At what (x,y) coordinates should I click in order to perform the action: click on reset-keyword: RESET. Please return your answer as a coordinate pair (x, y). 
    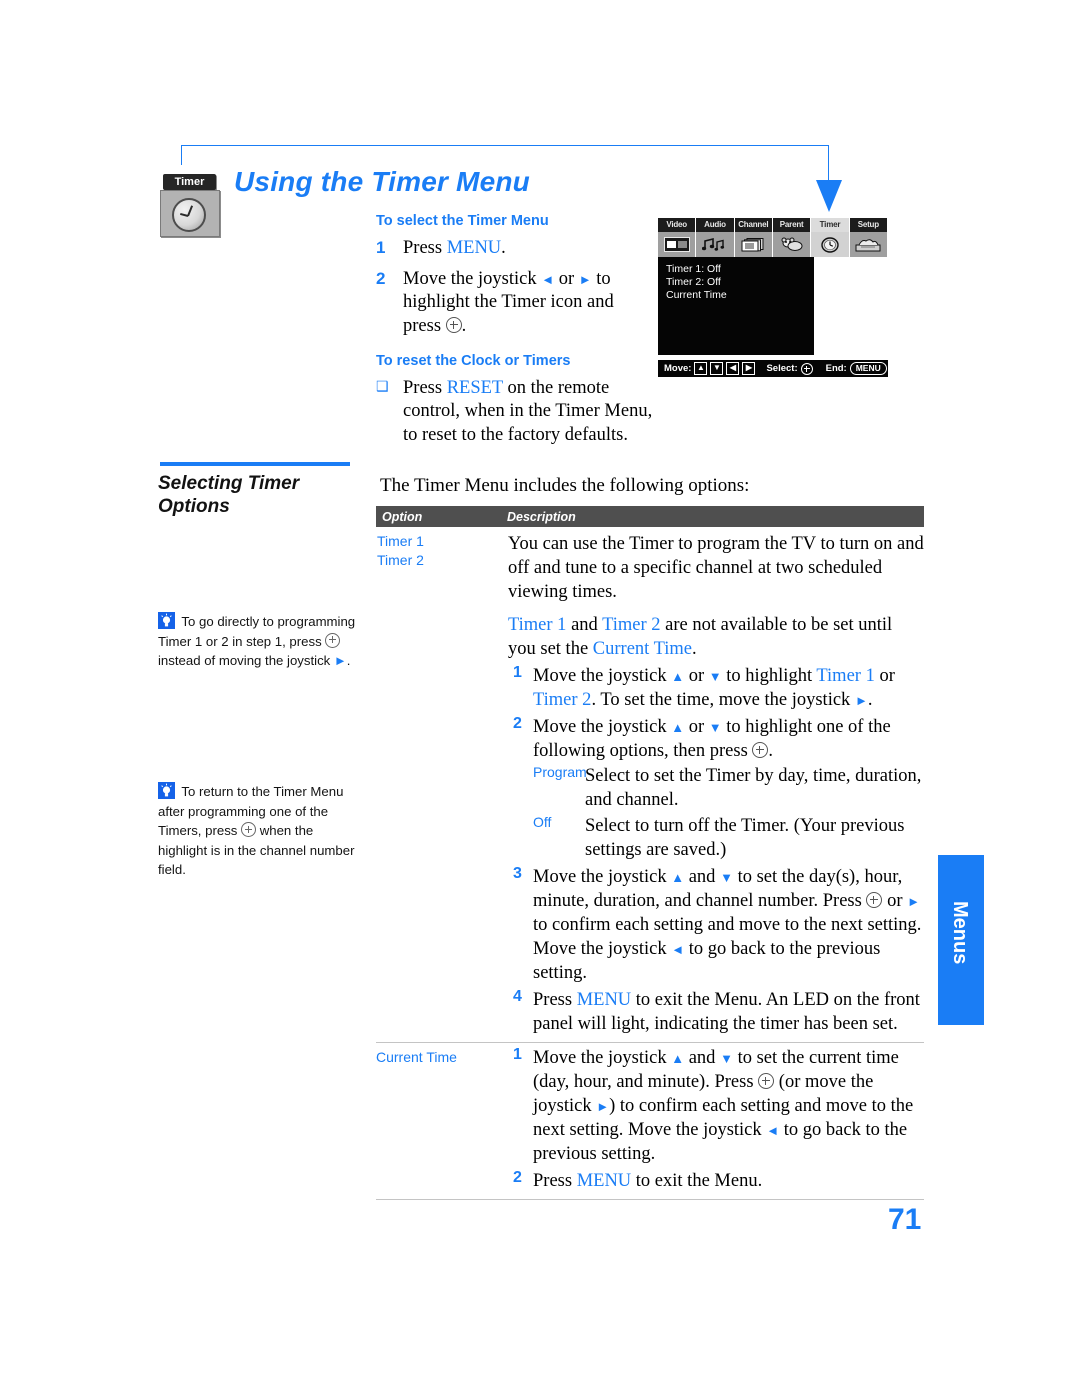
    Looking at the image, I should click on (474, 387).